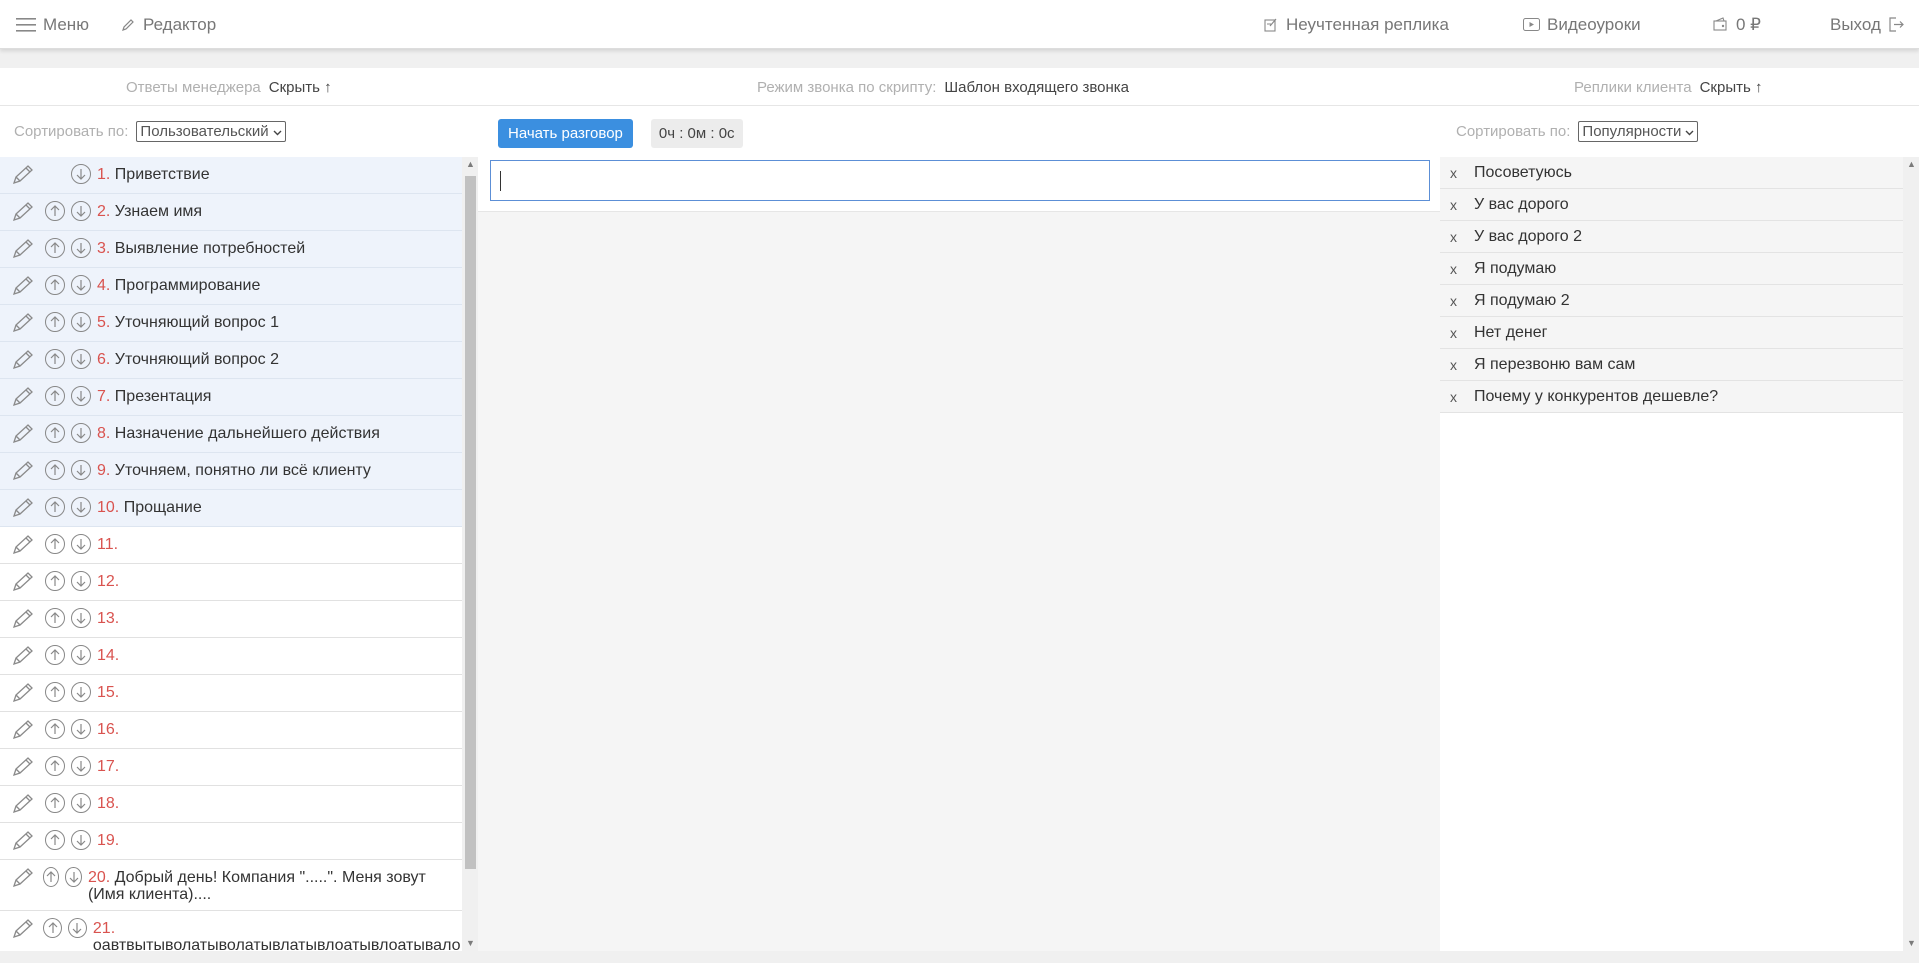 Image resolution: width=1919 pixels, height=963 pixels. I want to click on scroll-up-arrow-icon: ▲, so click(1911, 164).